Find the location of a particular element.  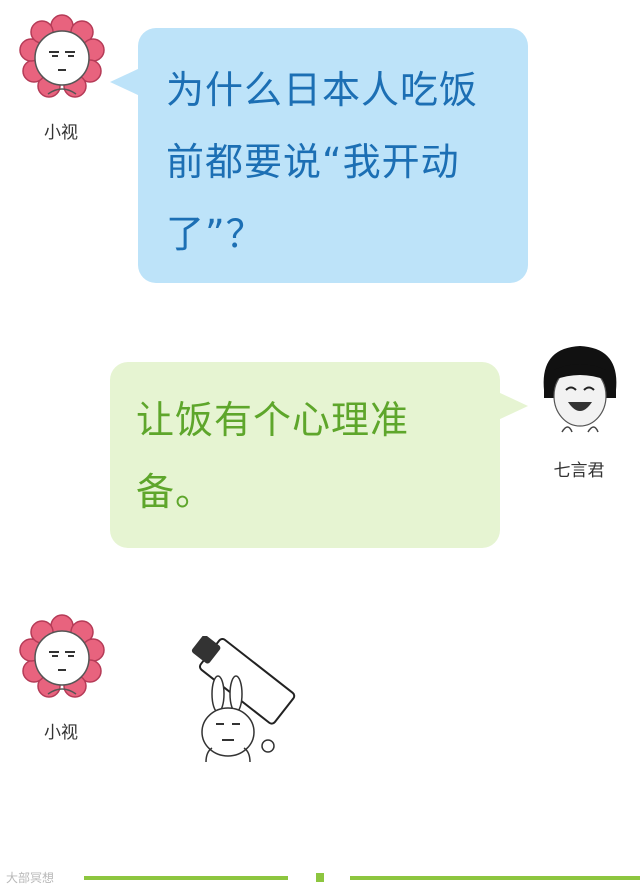

message-bubble-outgoing: 让饭有个心理准备。 is located at coordinates (319, 455).